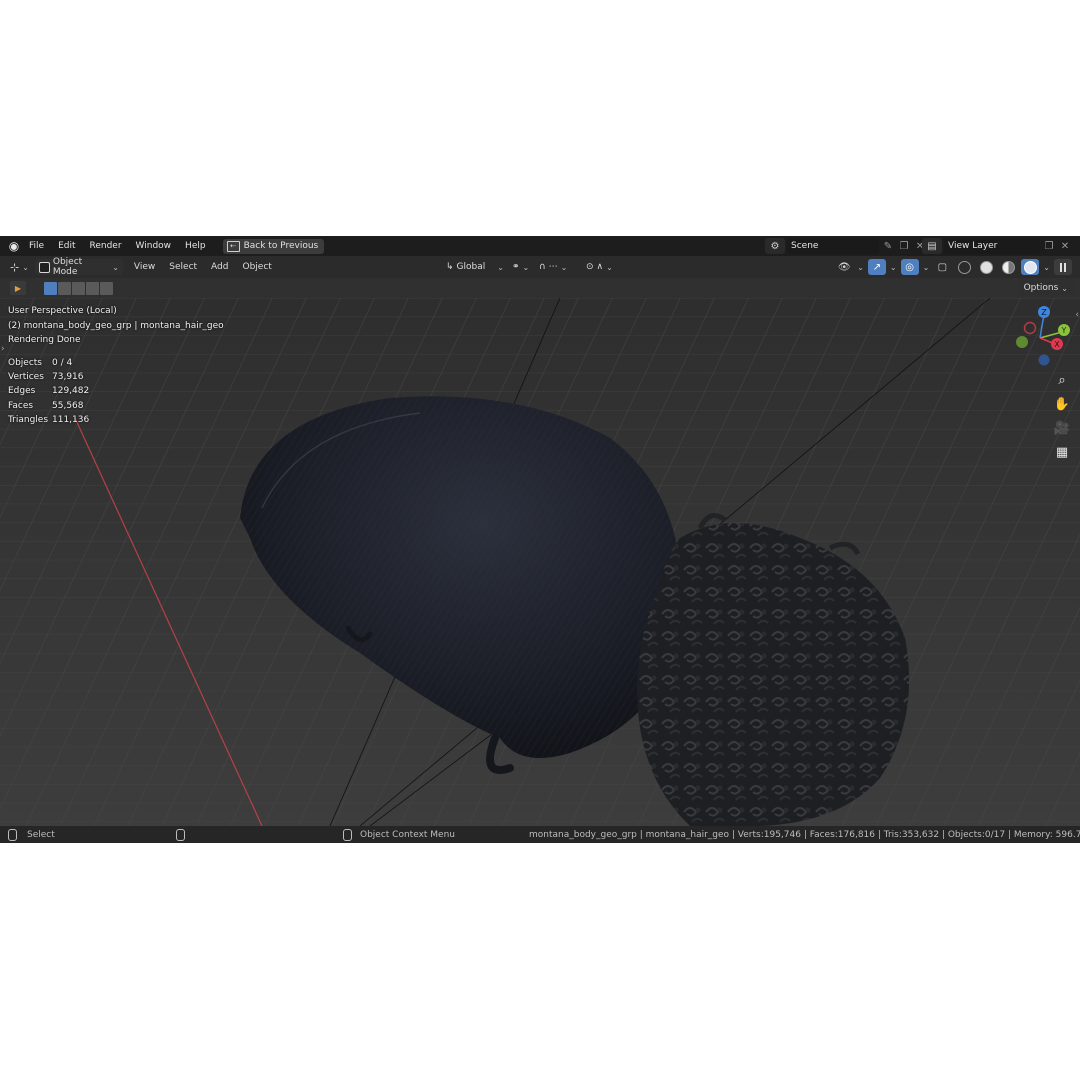 The width and height of the screenshot is (1080, 1080). What do you see at coordinates (183, 267) in the screenshot?
I see `menu-select: Select` at bounding box center [183, 267].